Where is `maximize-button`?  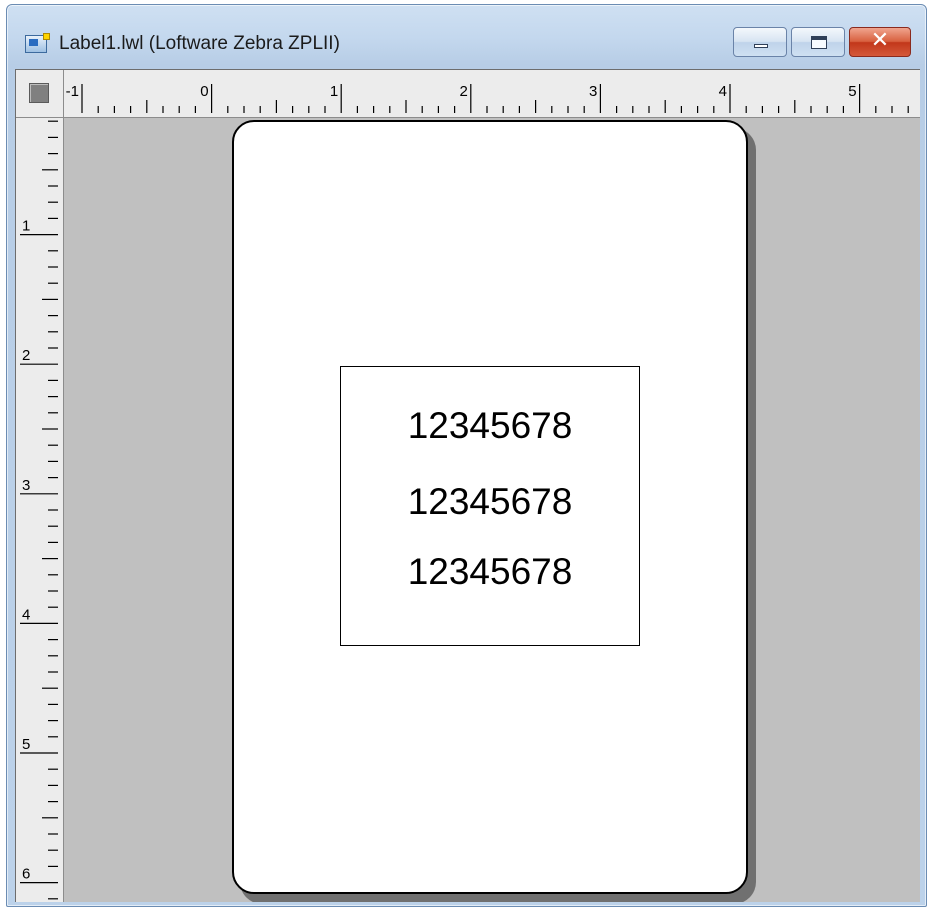 maximize-button is located at coordinates (818, 42).